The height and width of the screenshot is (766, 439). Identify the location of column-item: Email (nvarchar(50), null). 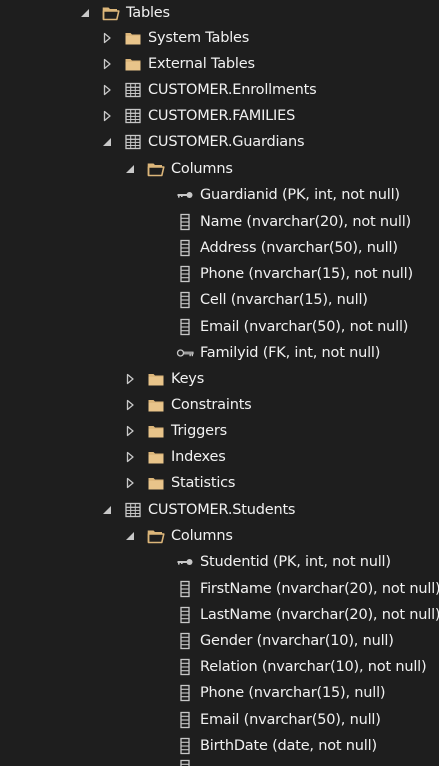
(278, 720).